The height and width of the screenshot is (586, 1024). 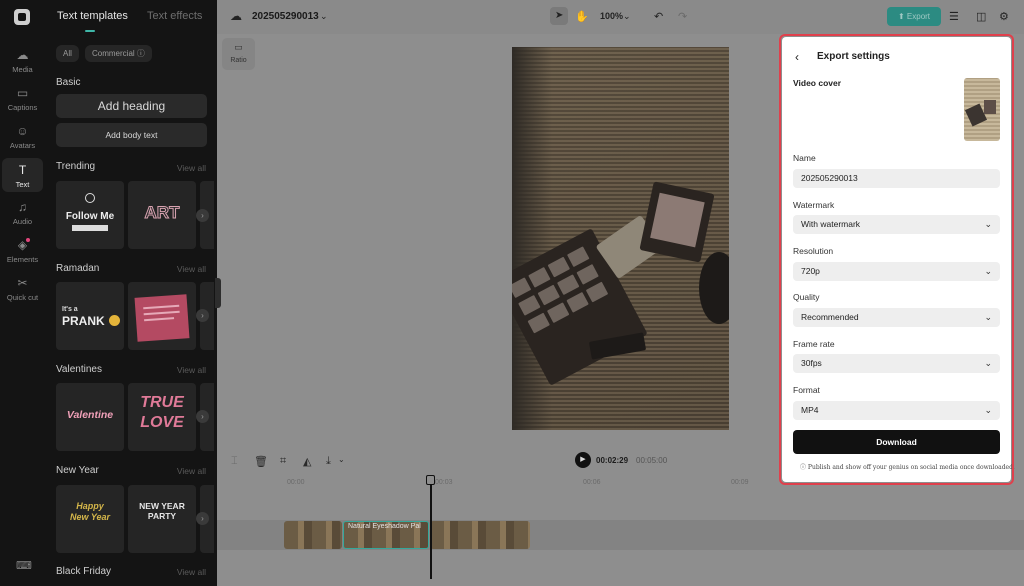 What do you see at coordinates (431, 528) in the screenshot?
I see `playhead` at bounding box center [431, 528].